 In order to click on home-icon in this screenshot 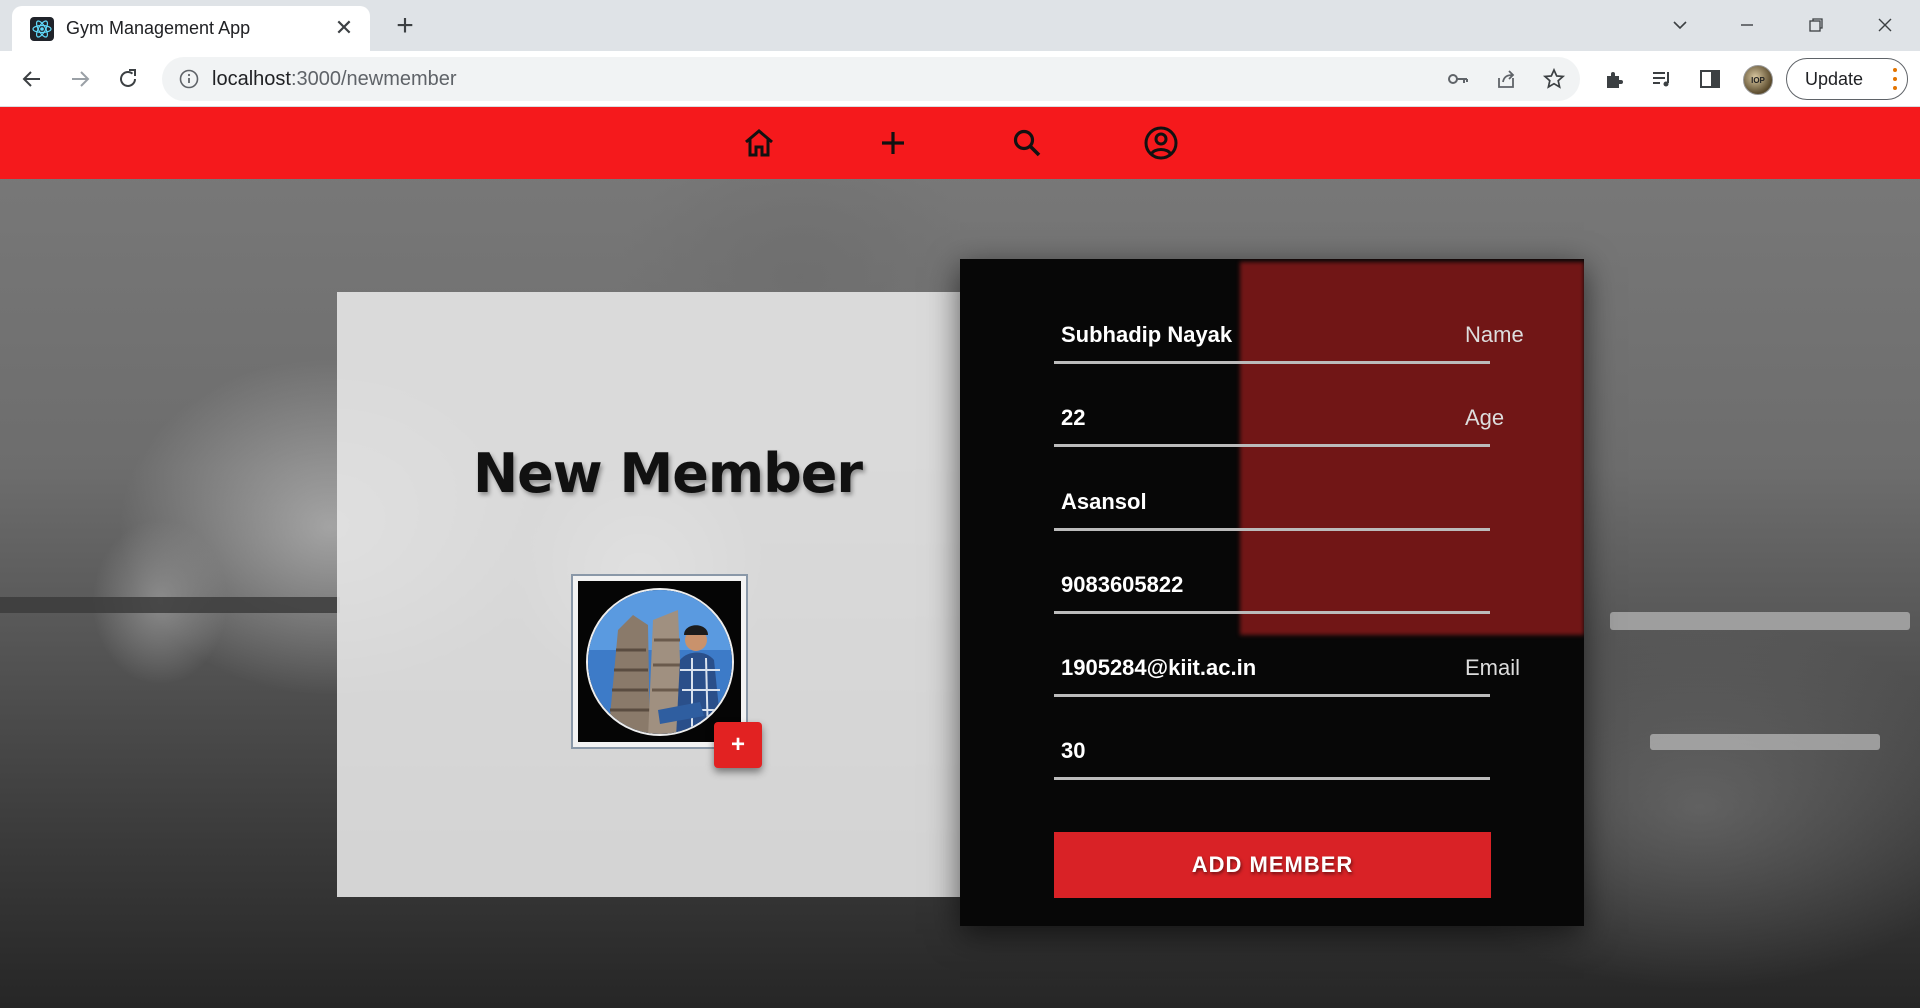, I will do `click(759, 143)`.